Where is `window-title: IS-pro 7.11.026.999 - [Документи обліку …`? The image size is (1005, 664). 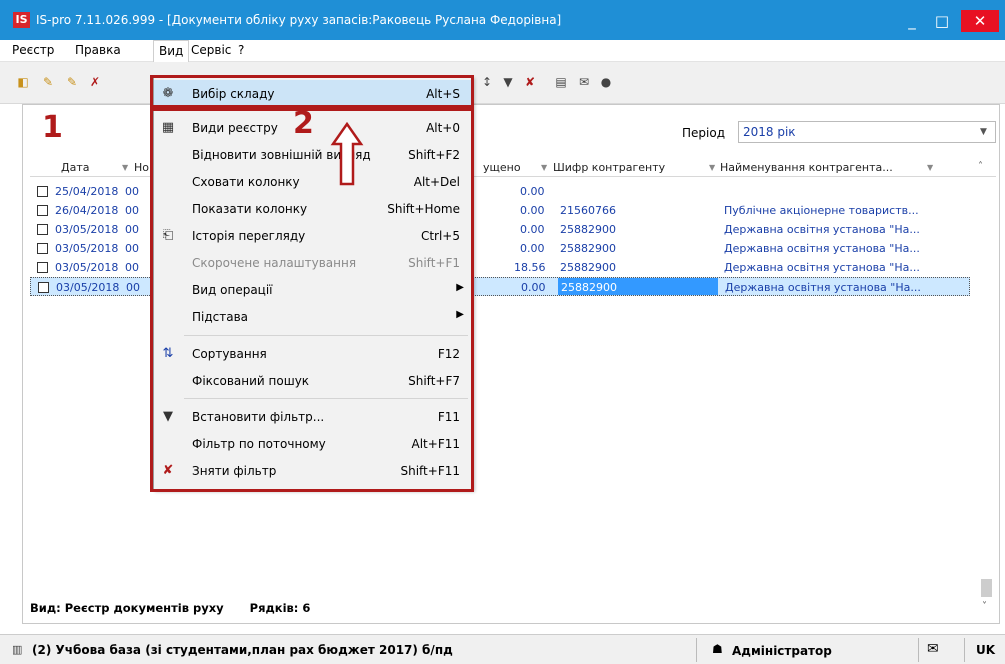 window-title: IS-pro 7.11.026.999 - [Документи обліку … is located at coordinates (299, 20).